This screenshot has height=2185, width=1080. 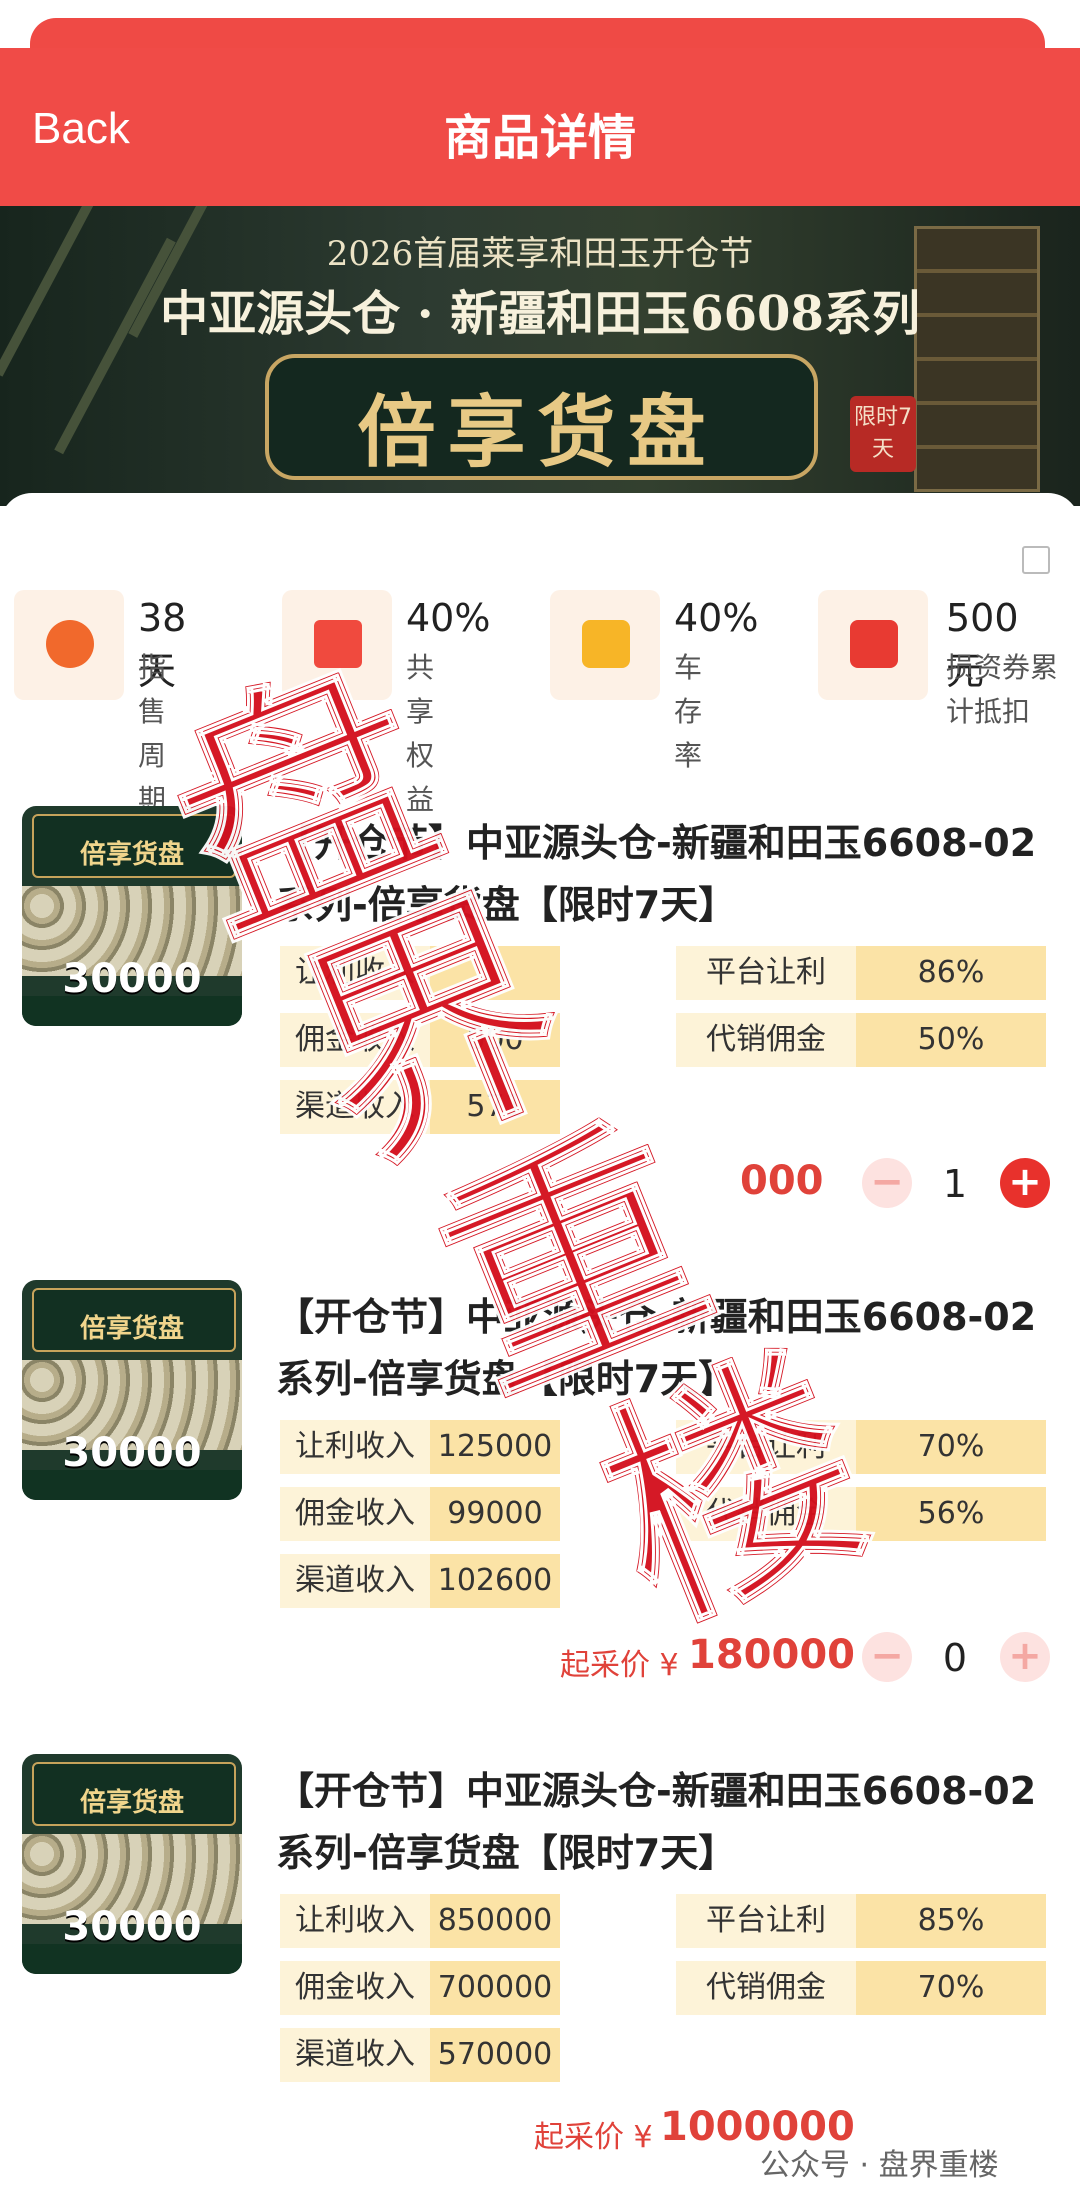 I want to click on rate-value: 85%, so click(x=951, y=1921).